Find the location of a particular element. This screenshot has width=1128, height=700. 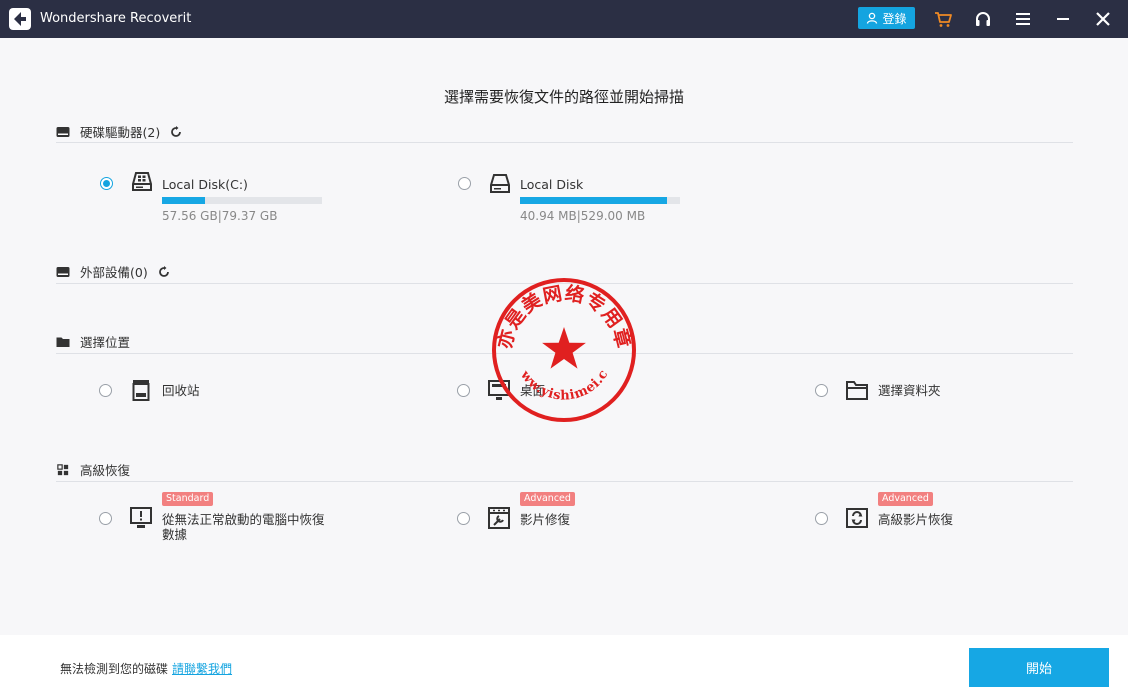

external-devices-header: 外部設備(0) is located at coordinates (113, 271).